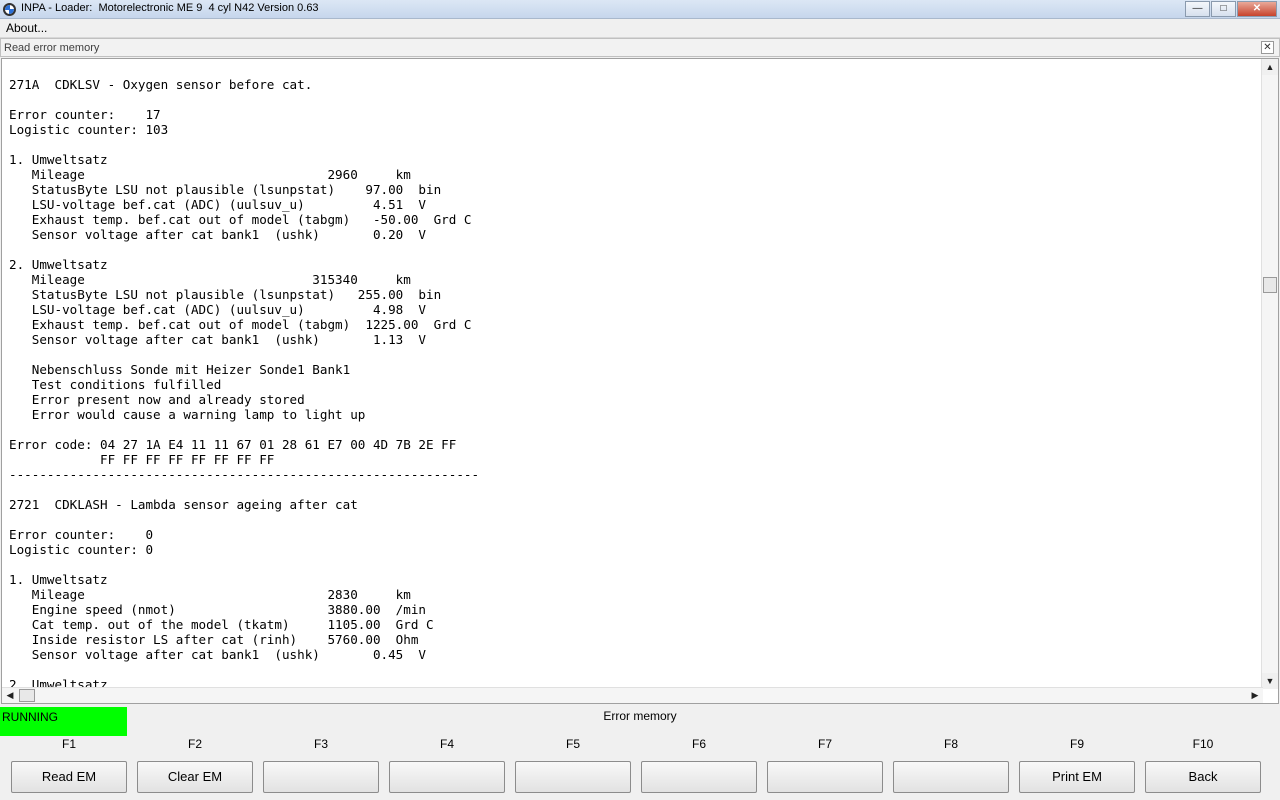 Image resolution: width=1280 pixels, height=800 pixels. Describe the element at coordinates (194, 744) in the screenshot. I see `fkey-label-f2: F2` at that location.